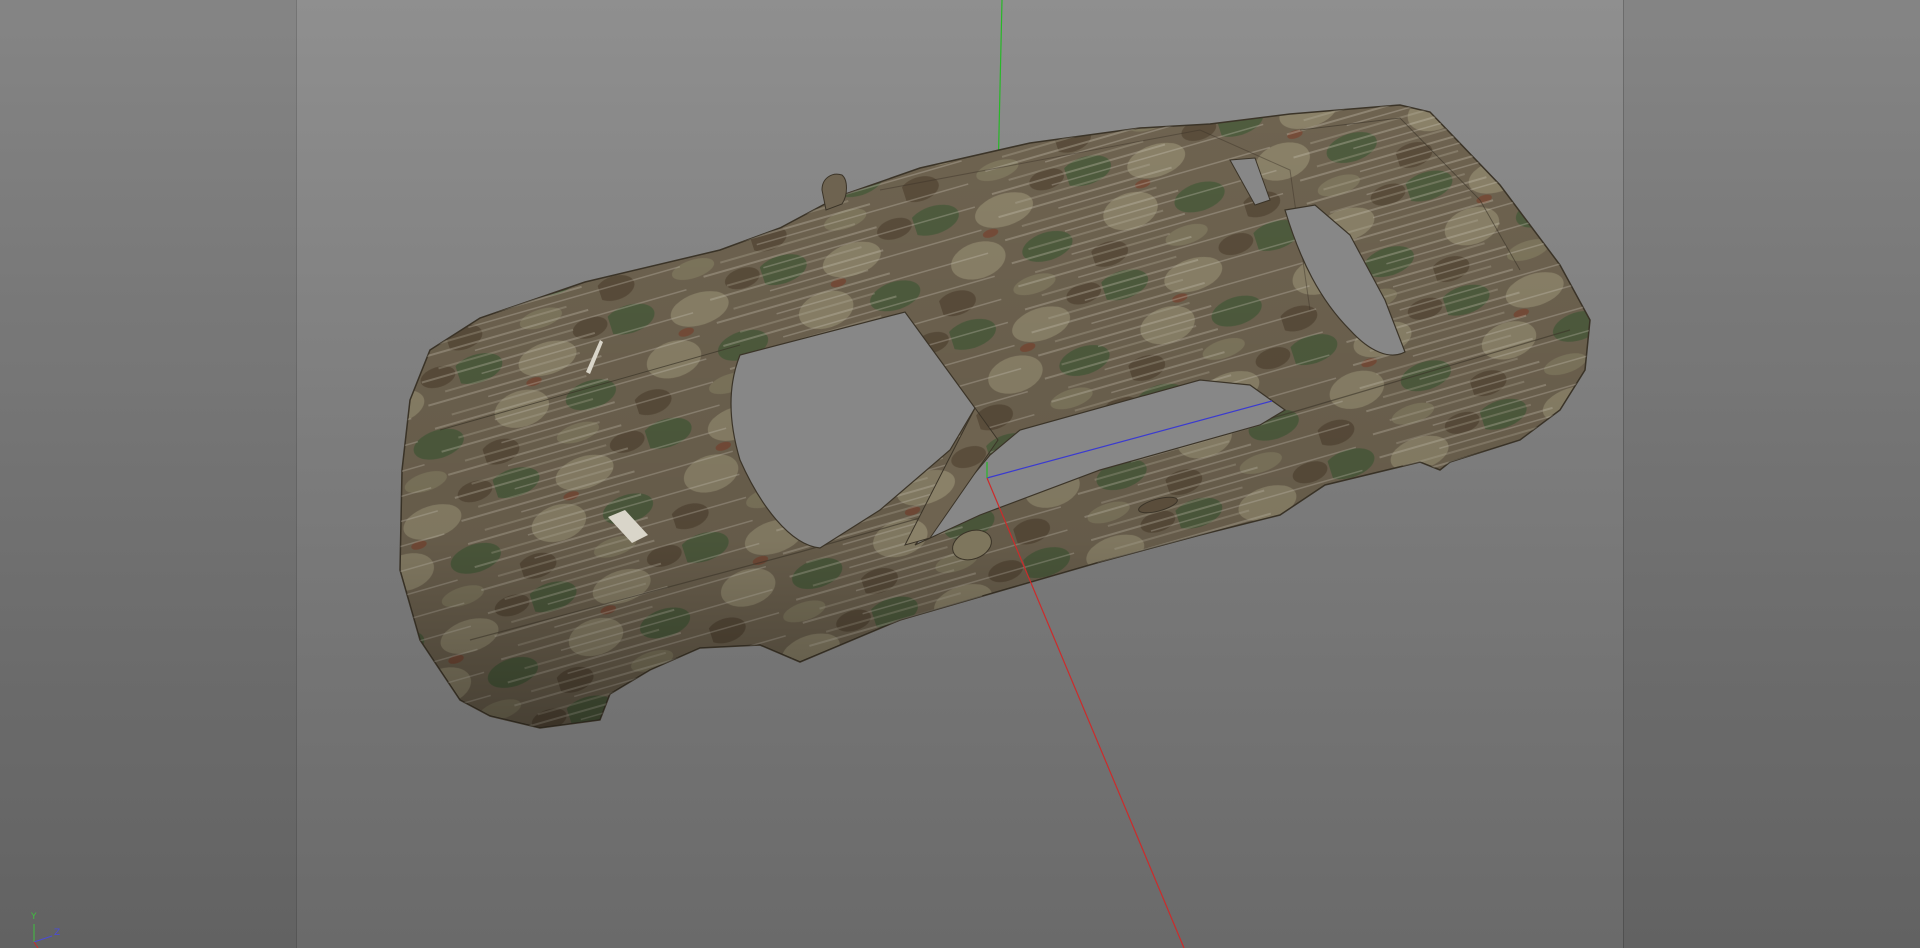  Describe the element at coordinates (34, 917) in the screenshot. I see `gizmo-y-label: Y` at that location.